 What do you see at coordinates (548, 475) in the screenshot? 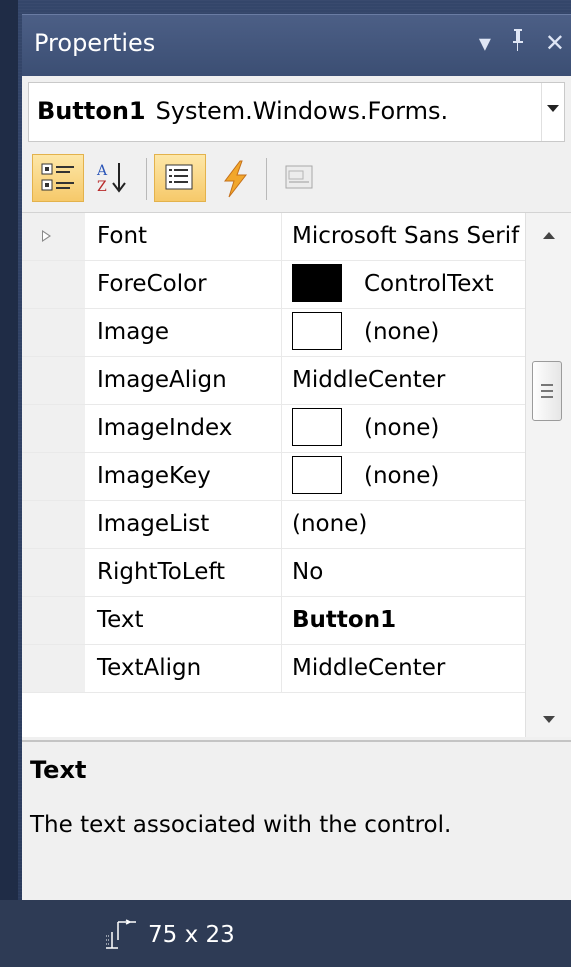
I see `vertical-scrollbar` at bounding box center [548, 475].